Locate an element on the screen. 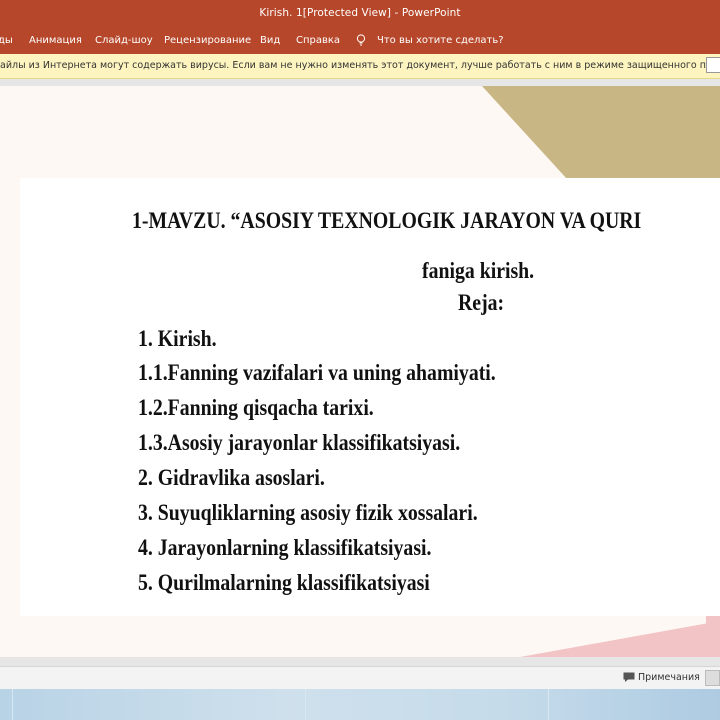  lightbulb-icon is located at coordinates (361, 40).